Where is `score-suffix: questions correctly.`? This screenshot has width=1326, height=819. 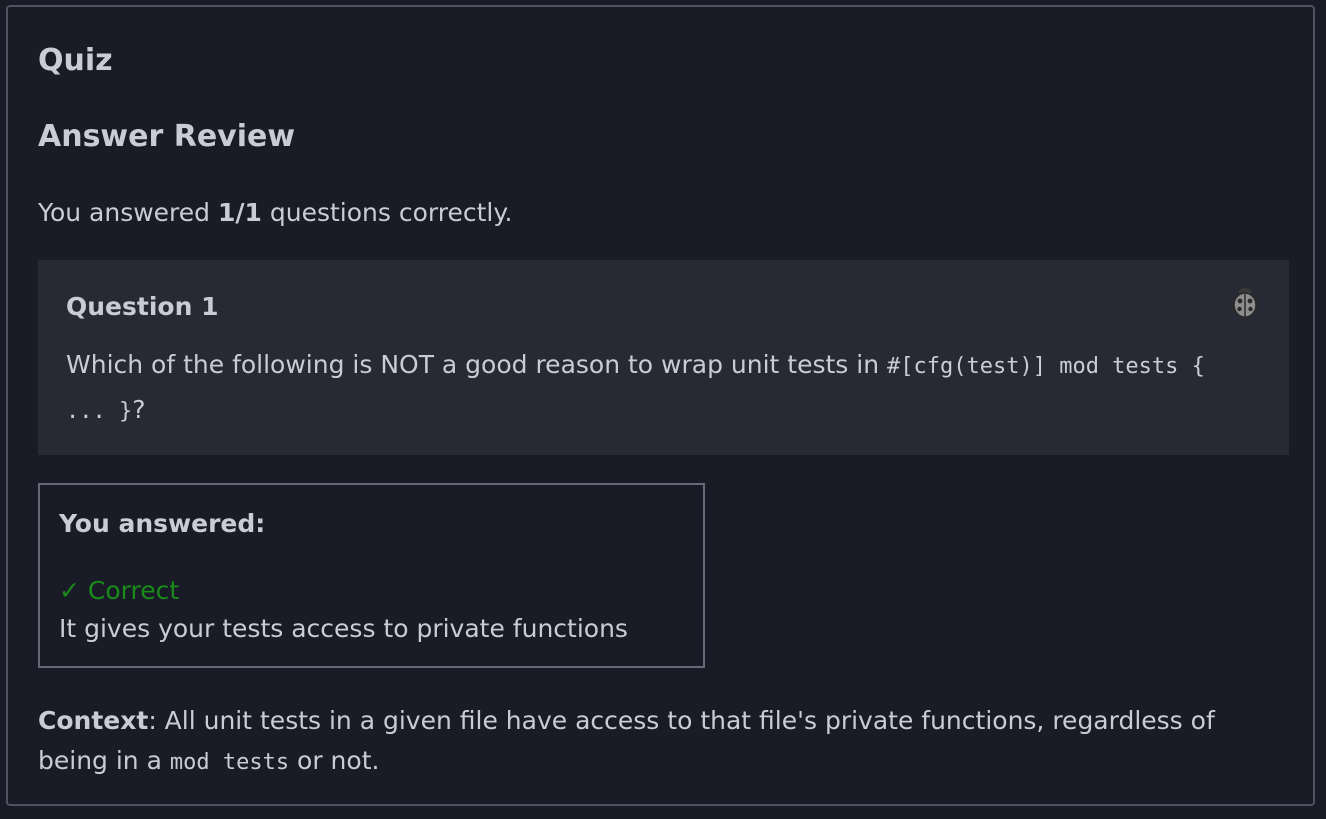
score-suffix: questions correctly. is located at coordinates (387, 212).